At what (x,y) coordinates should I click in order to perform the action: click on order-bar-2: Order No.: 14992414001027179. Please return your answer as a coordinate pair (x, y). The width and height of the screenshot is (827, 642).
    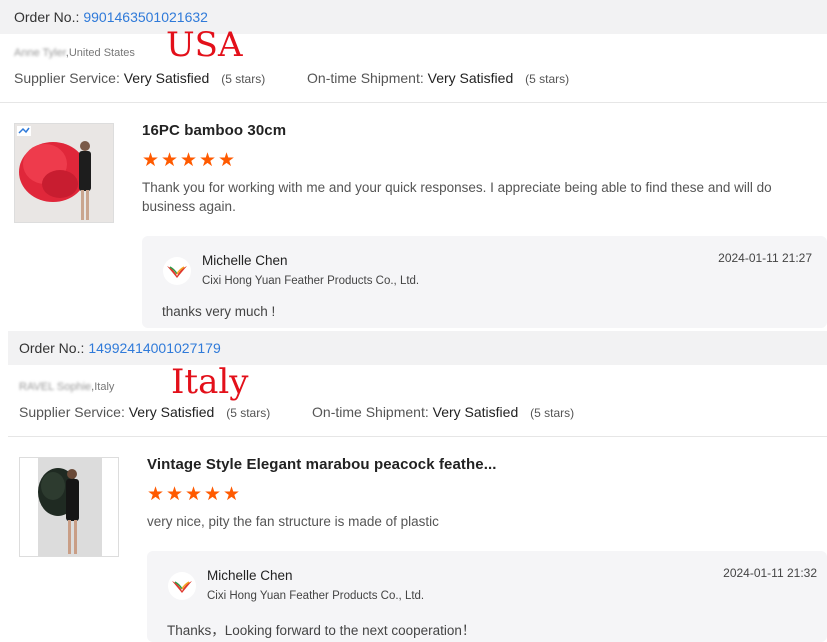
    Looking at the image, I should click on (417, 348).